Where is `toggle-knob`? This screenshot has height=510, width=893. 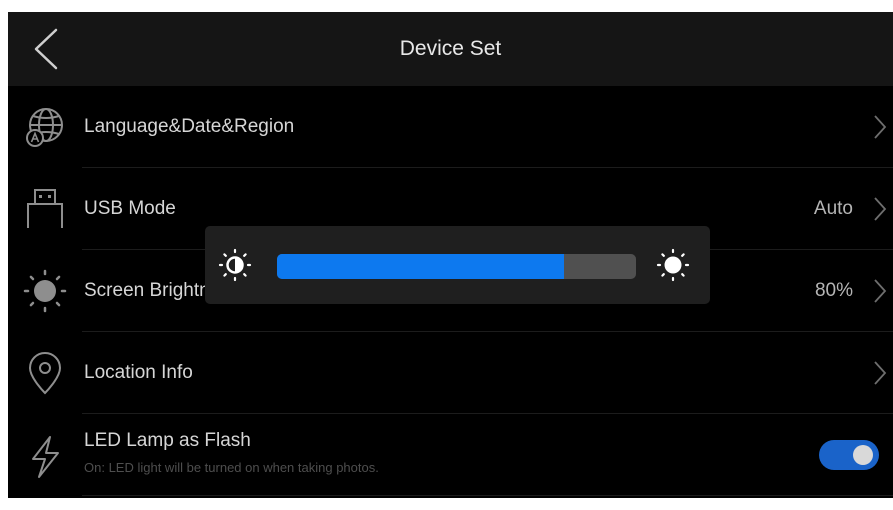
toggle-knob is located at coordinates (863, 455).